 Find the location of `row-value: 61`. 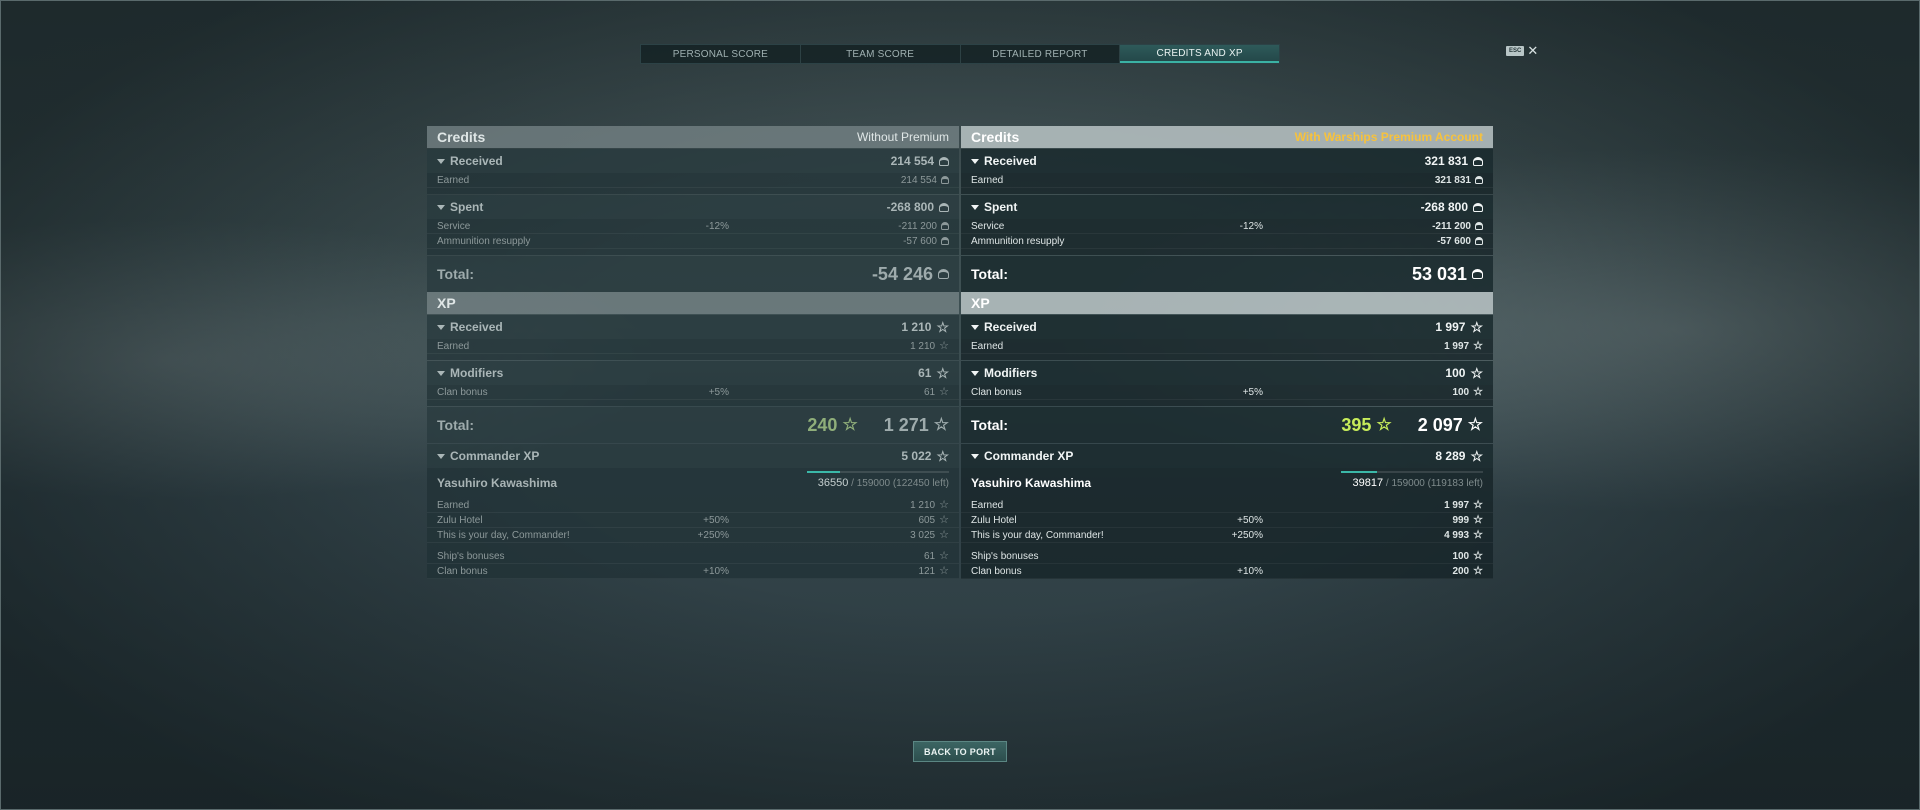

row-value: 61 is located at coordinates (930, 556).